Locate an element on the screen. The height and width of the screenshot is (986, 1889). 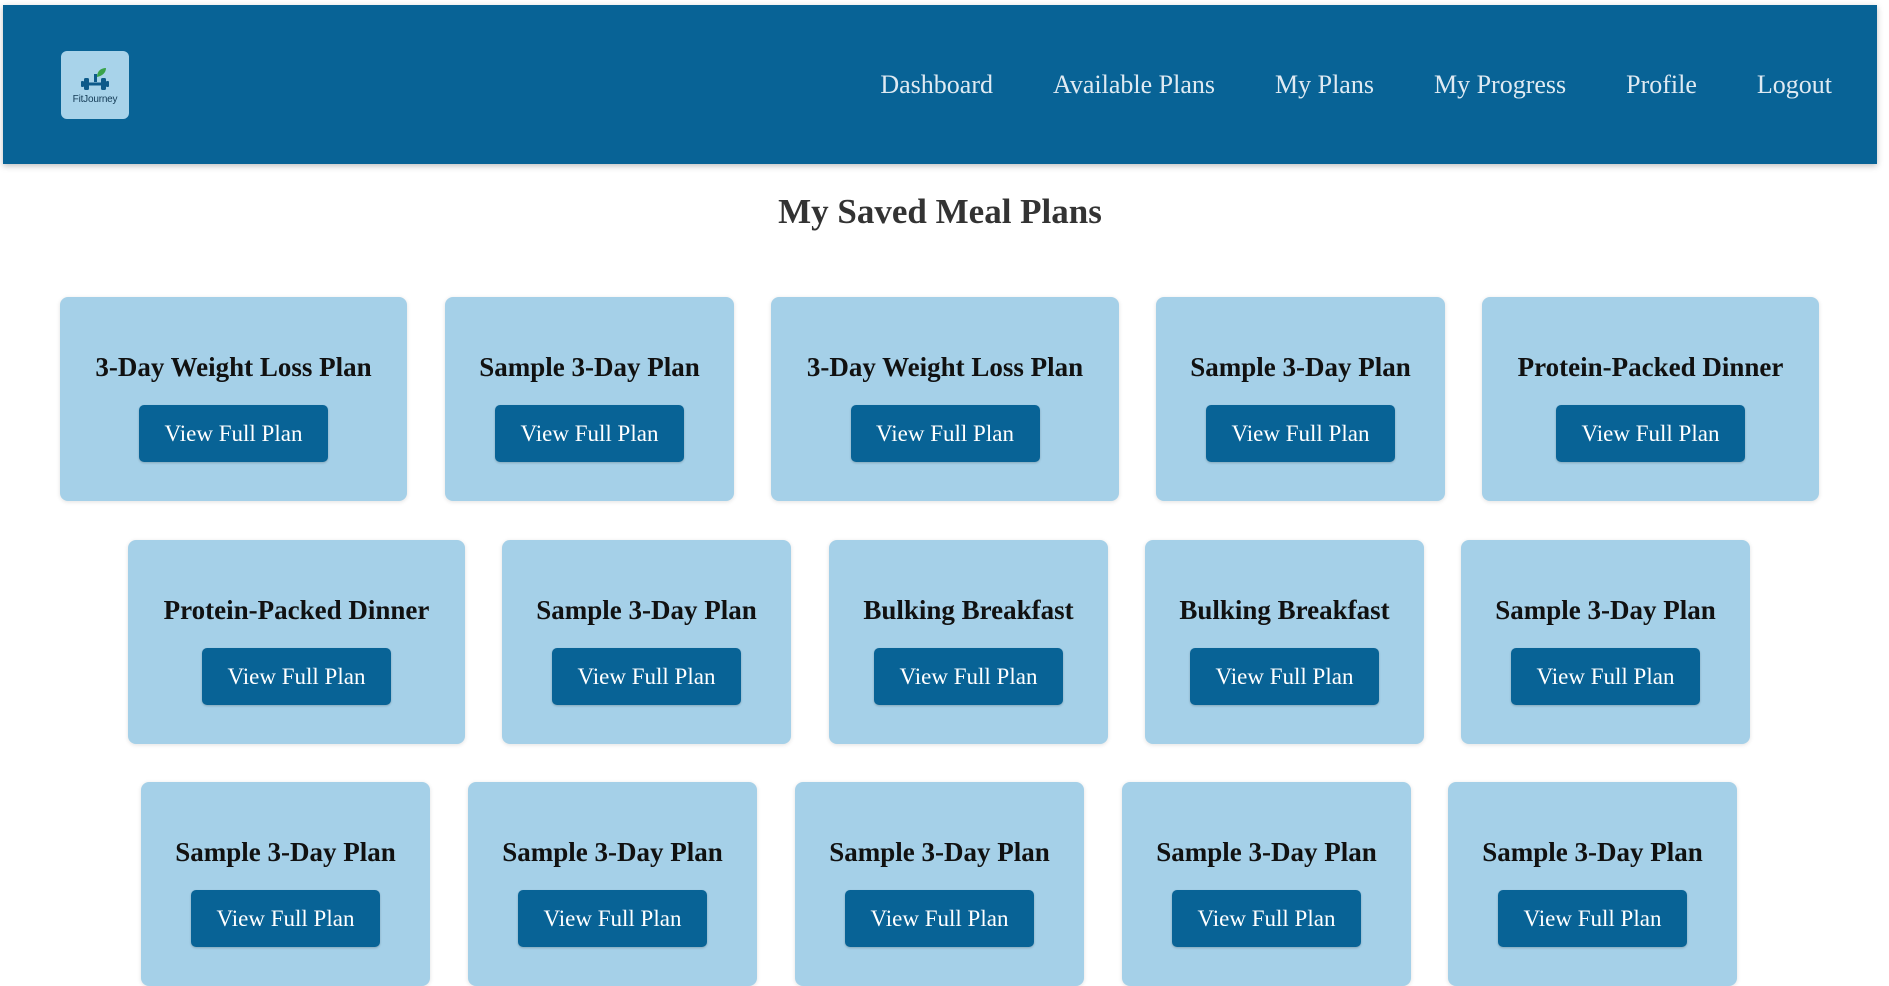
nav-profile: Profile is located at coordinates (1661, 85).